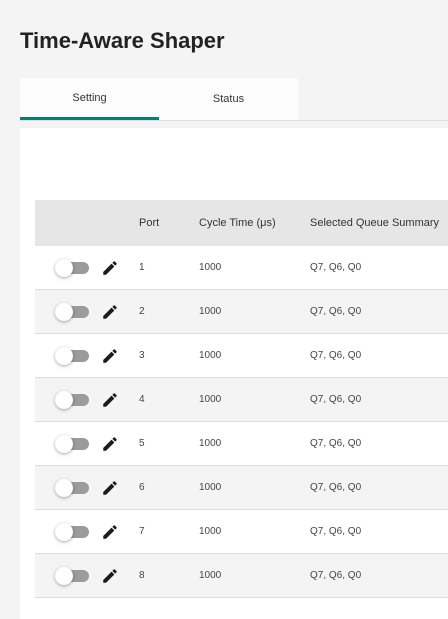 The width and height of the screenshot is (448, 619). Describe the element at coordinates (142, 531) in the screenshot. I see `port-cell: 7` at that location.